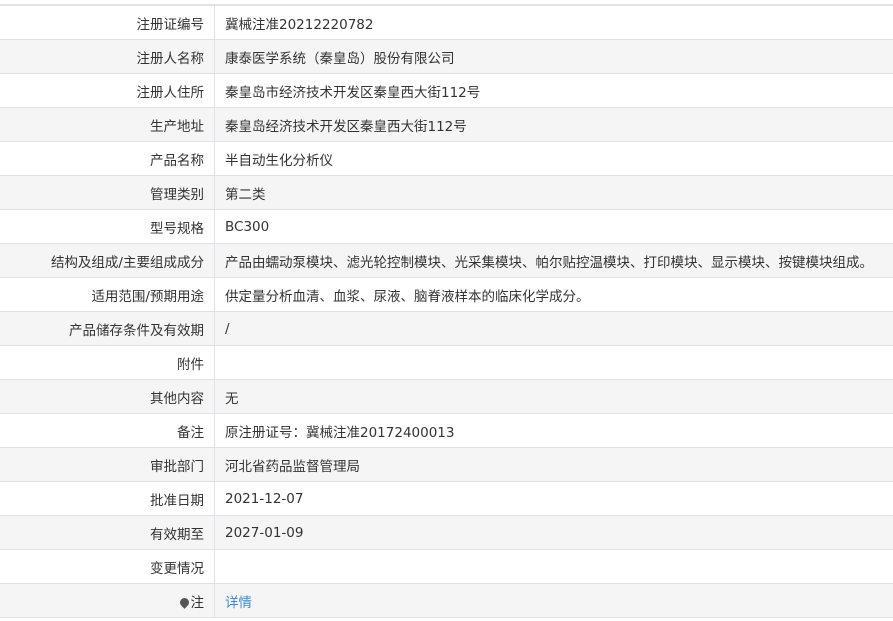  I want to click on row-label-management-category: 管理类别, so click(107, 192).